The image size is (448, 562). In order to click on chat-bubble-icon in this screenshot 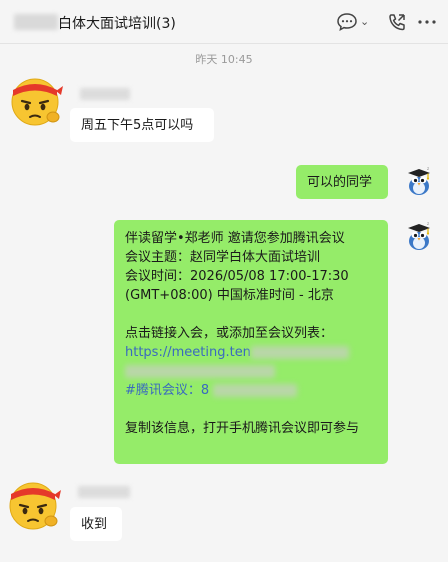, I will do `click(347, 22)`.